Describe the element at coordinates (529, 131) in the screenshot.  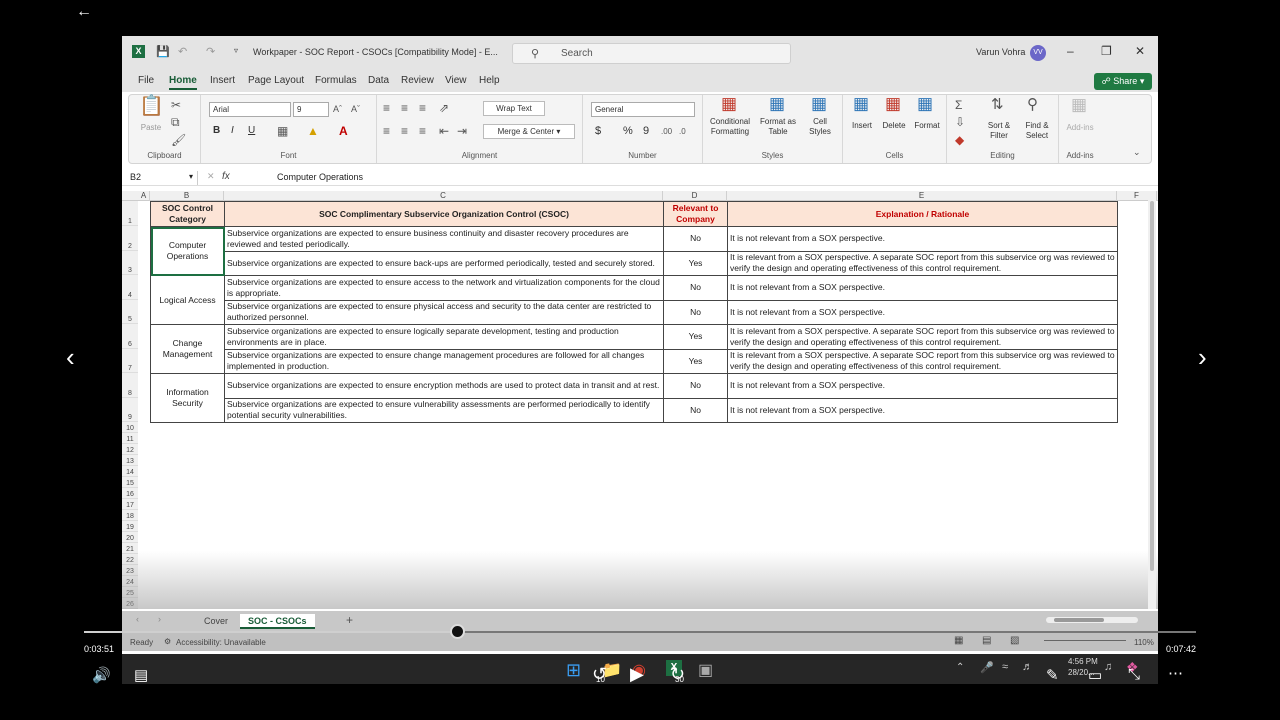
I see `merge-center-button: Merge & Center ▾` at that location.